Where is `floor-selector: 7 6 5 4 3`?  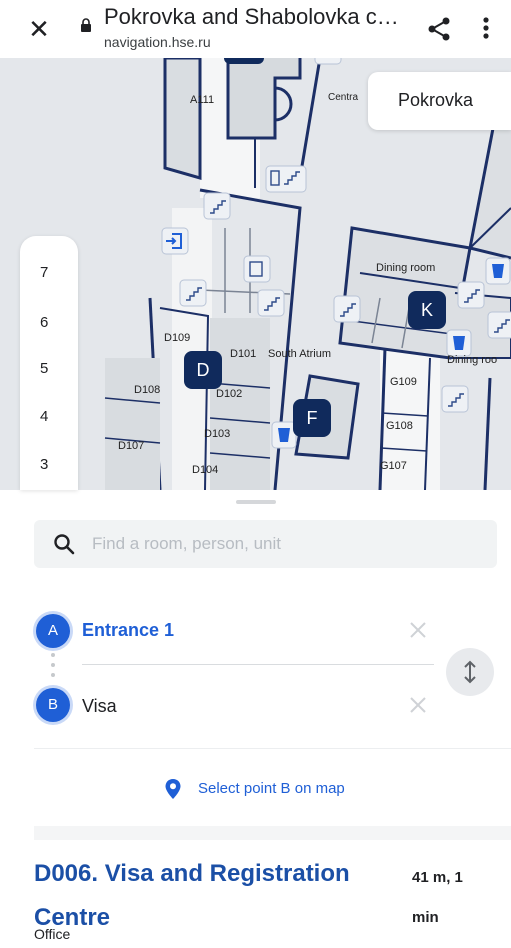
floor-selector: 7 6 5 4 3 is located at coordinates (49, 363).